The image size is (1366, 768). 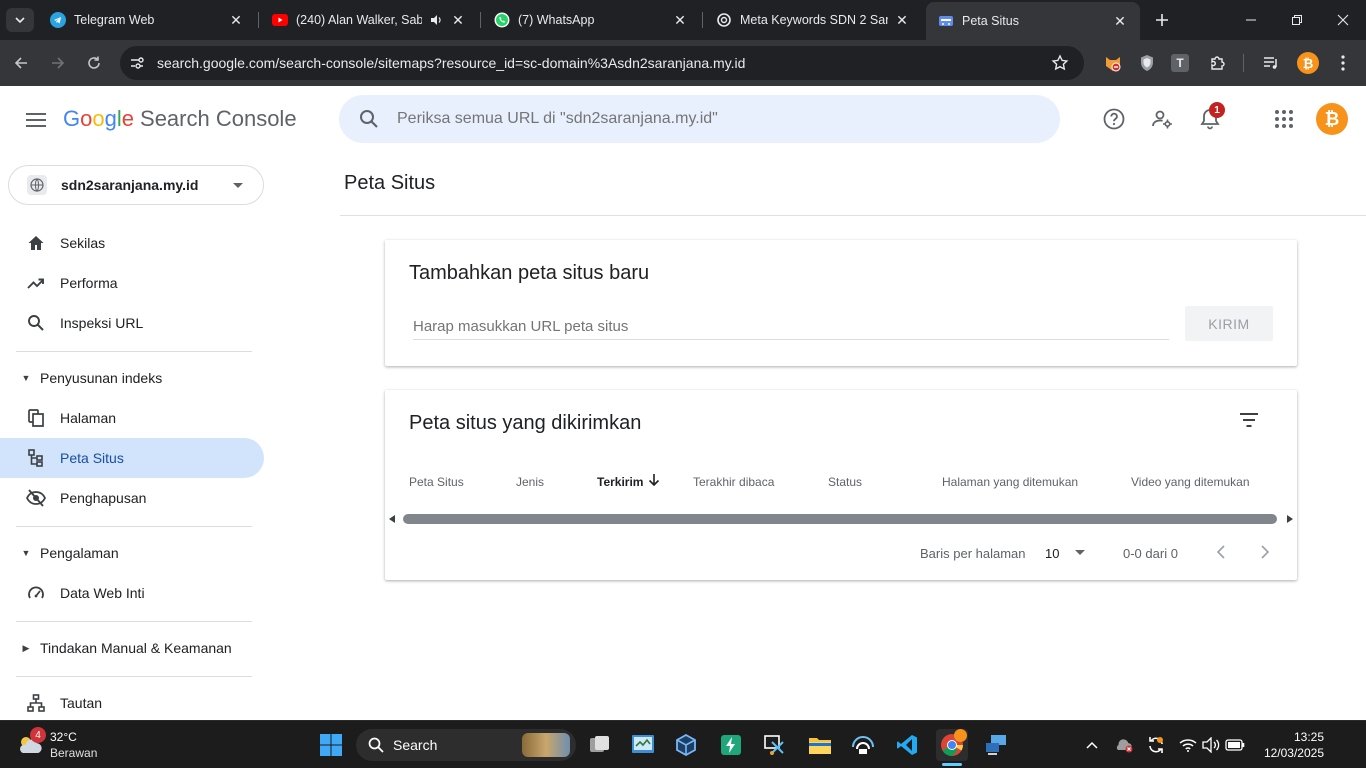 What do you see at coordinates (1113, 63) in the screenshot?
I see `fox-extension-icon` at bounding box center [1113, 63].